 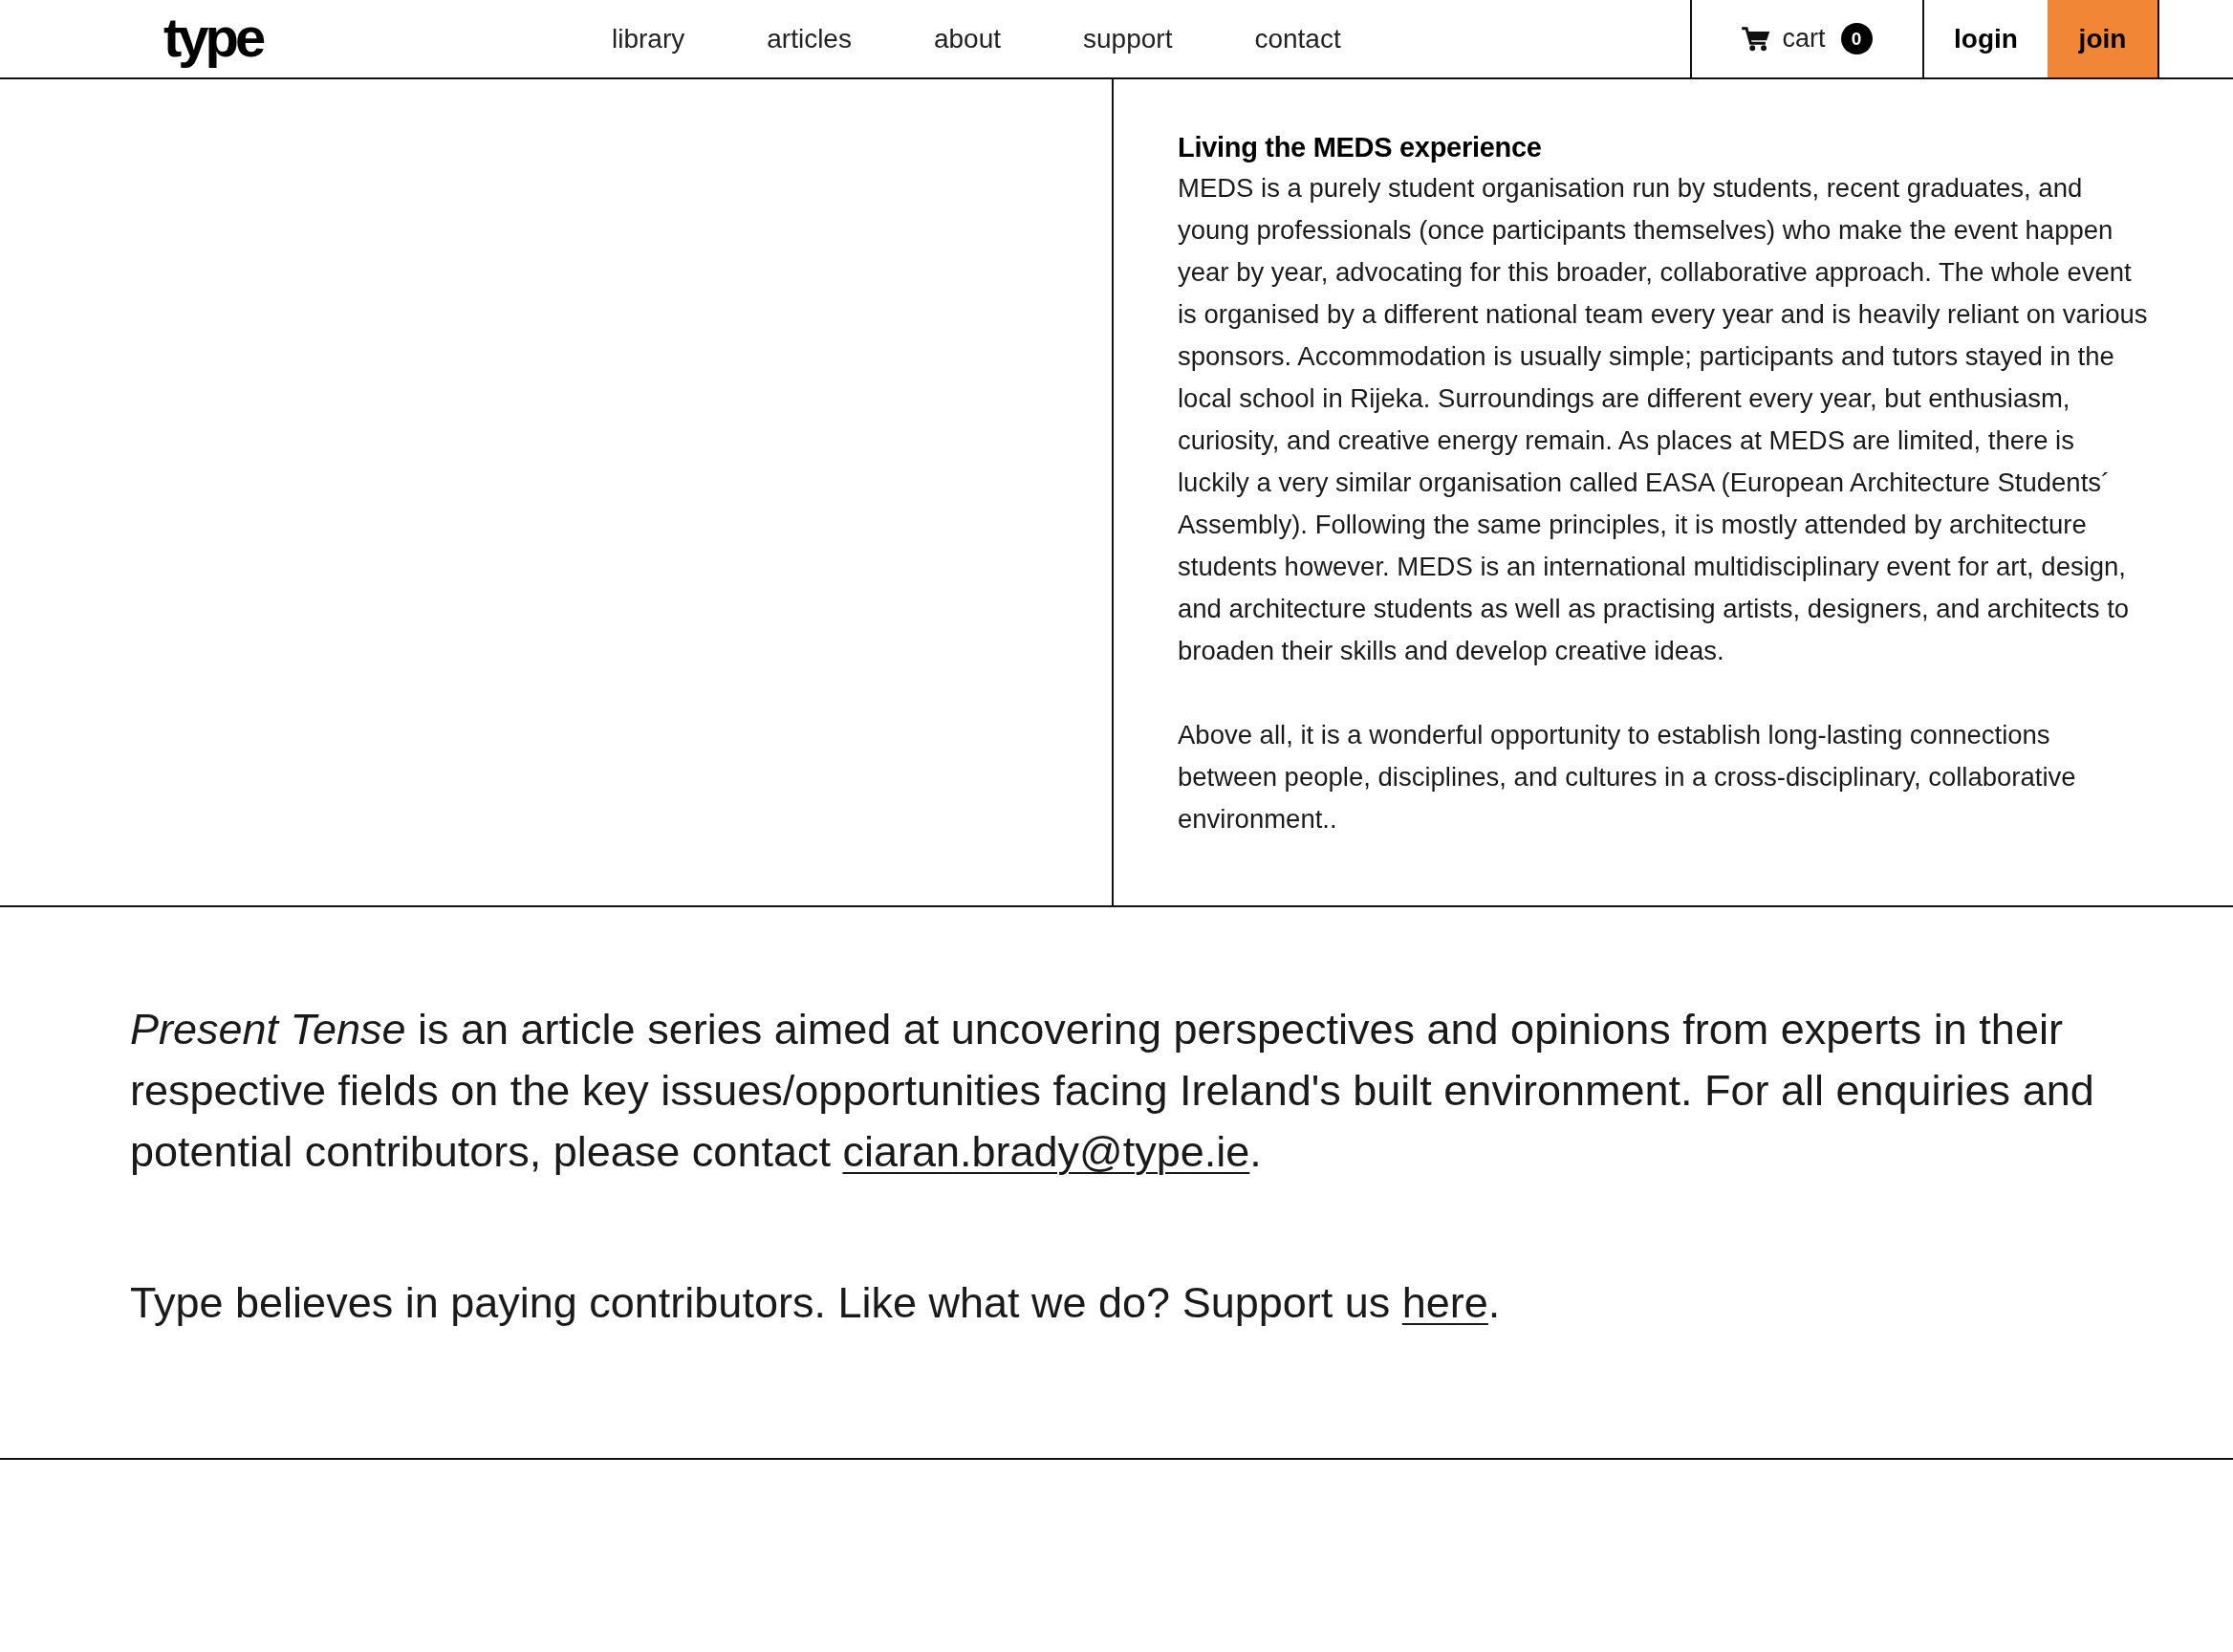 I want to click on body-paragraph: MEDS is a purely student organisation run by students, recent graduates, and young professionals (once participants themselves) who make the event happen year by year, advocating for this broader, collaborative approach. The whole event is organised by a different national team every year and is heavily reliant on various sponsors. Accommodation is usually simple; participants and tutors stayed in the local school in Rijeka. Surroundings are different every year, but enthusiasm, curiosity, and creative energy remain. As places at MEDS are limited, there is luckily a very similar organisation called EASA (European Architecture Students´ Assembly). Following the same principles, it is mostly attended by architecture students however. MEDS is an international multidisciplinary event for art, design, and architecture students as well as practising artists, designers, and architects to broaden their skills and develop creative ideas., so click(x=1664, y=419).